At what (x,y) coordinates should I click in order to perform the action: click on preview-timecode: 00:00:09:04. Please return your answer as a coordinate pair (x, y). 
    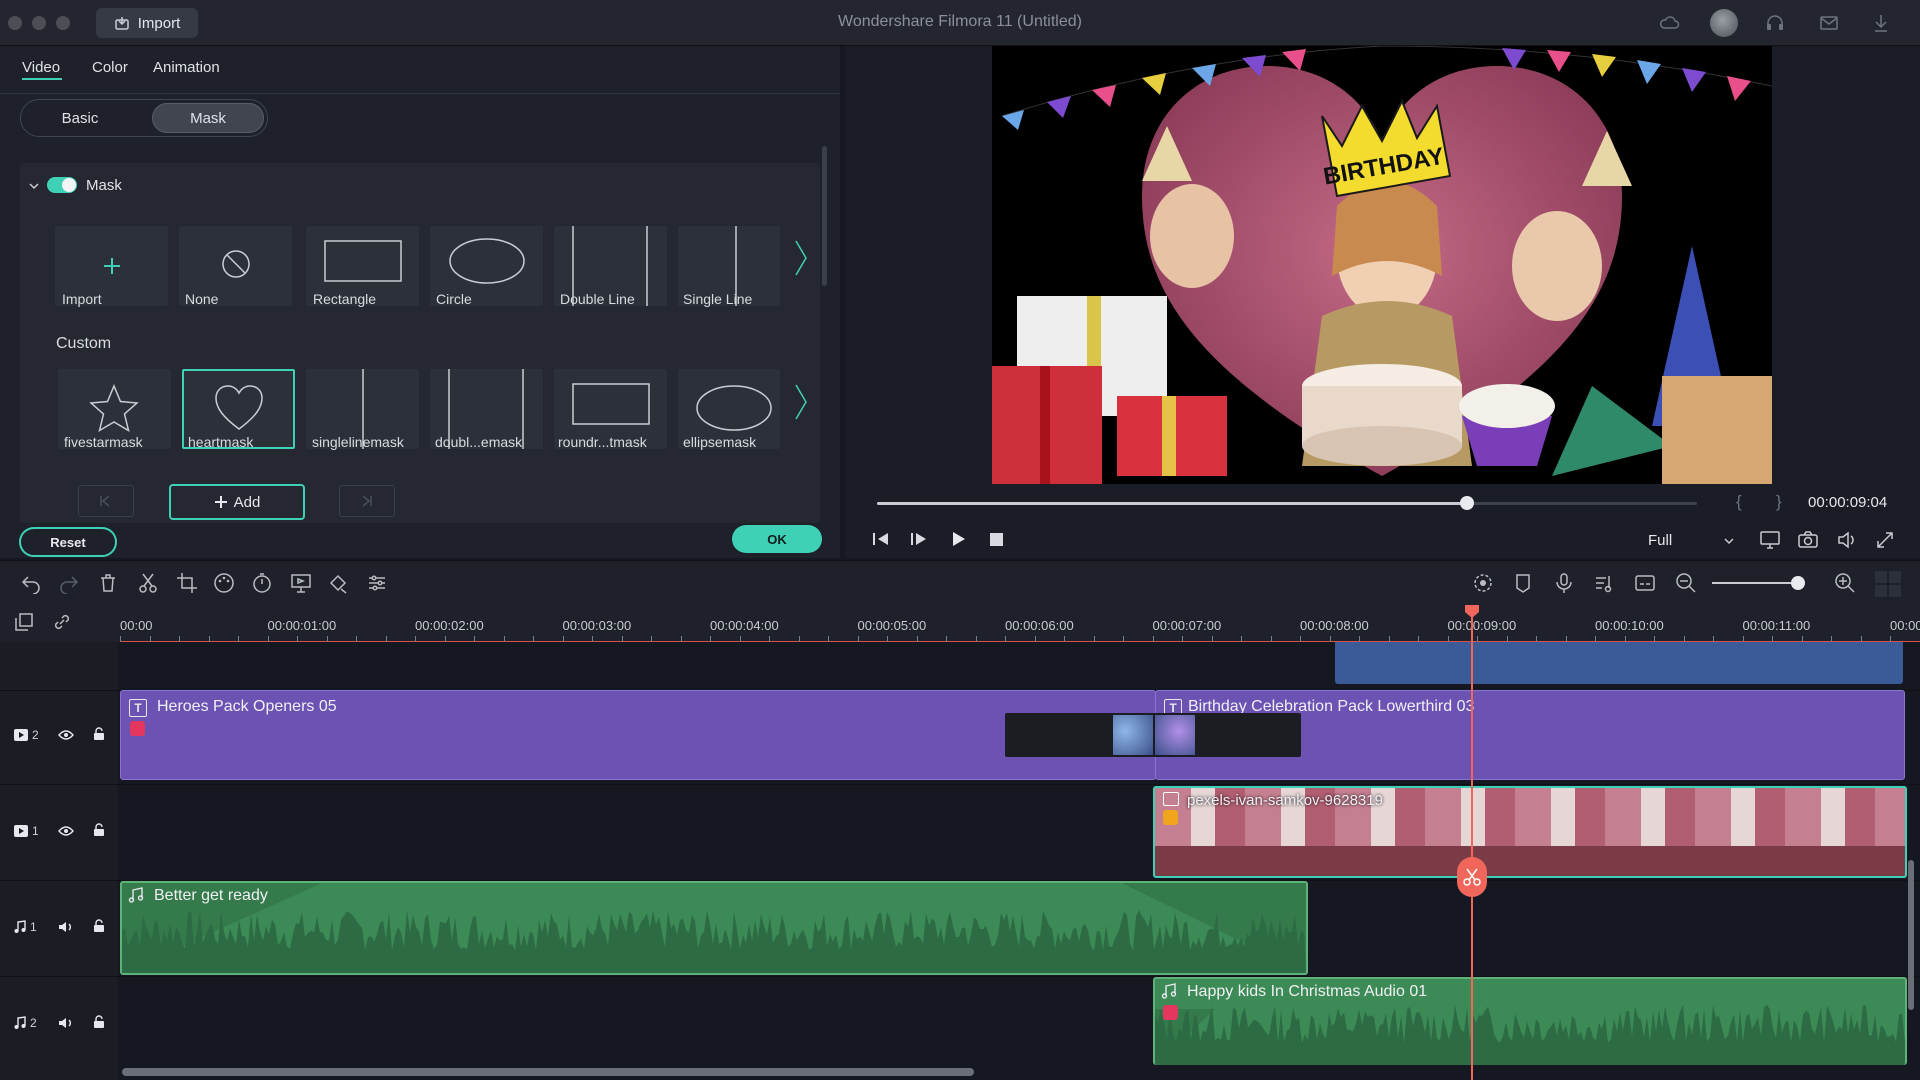
    Looking at the image, I should click on (1848, 502).